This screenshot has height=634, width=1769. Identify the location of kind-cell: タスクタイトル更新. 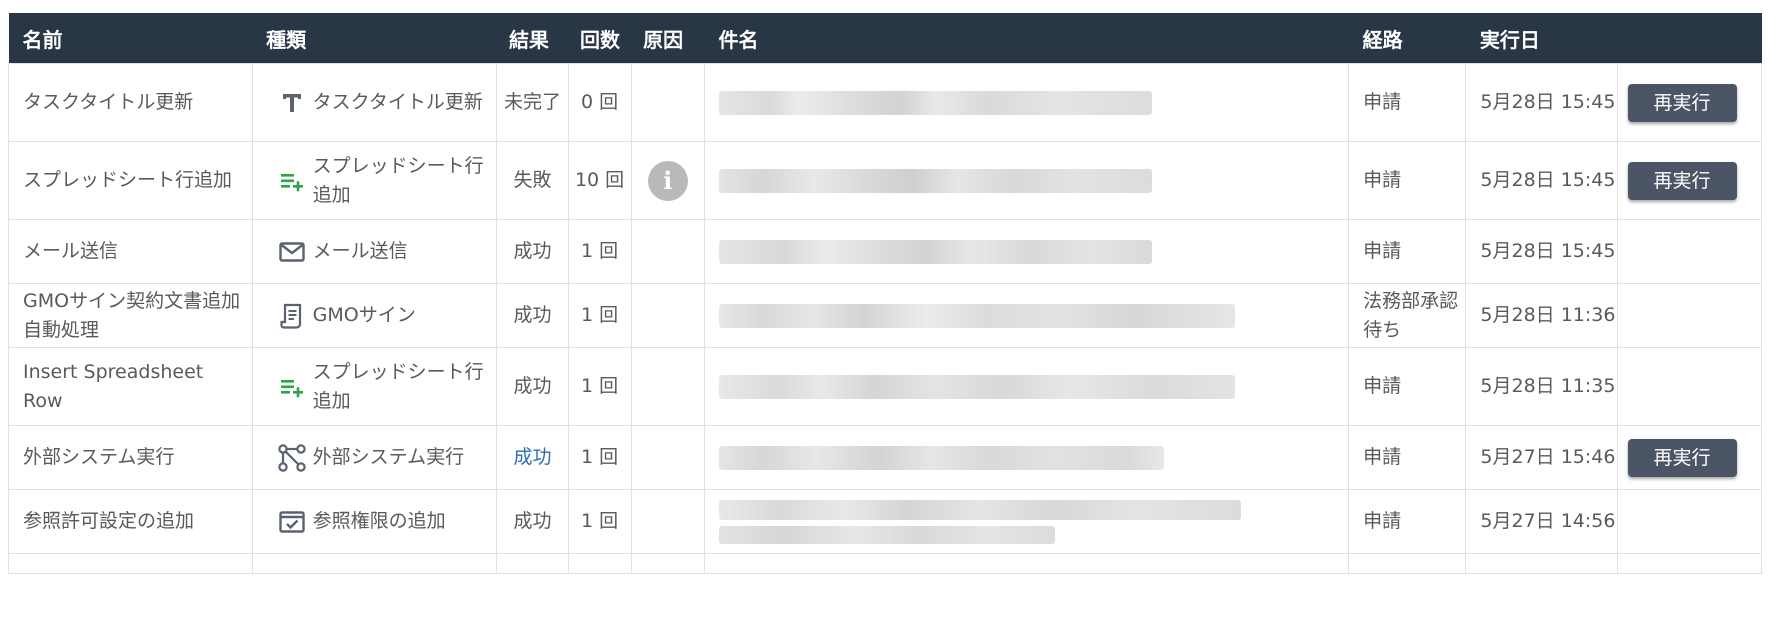
(379, 103).